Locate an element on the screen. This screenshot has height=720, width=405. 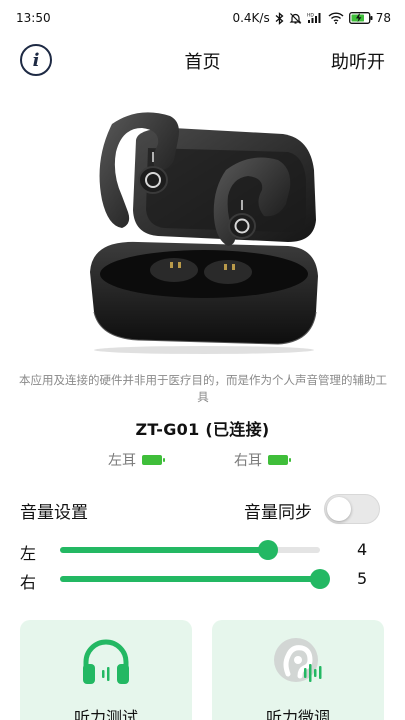
battery-indicator: 78 is located at coordinates (369, 18).